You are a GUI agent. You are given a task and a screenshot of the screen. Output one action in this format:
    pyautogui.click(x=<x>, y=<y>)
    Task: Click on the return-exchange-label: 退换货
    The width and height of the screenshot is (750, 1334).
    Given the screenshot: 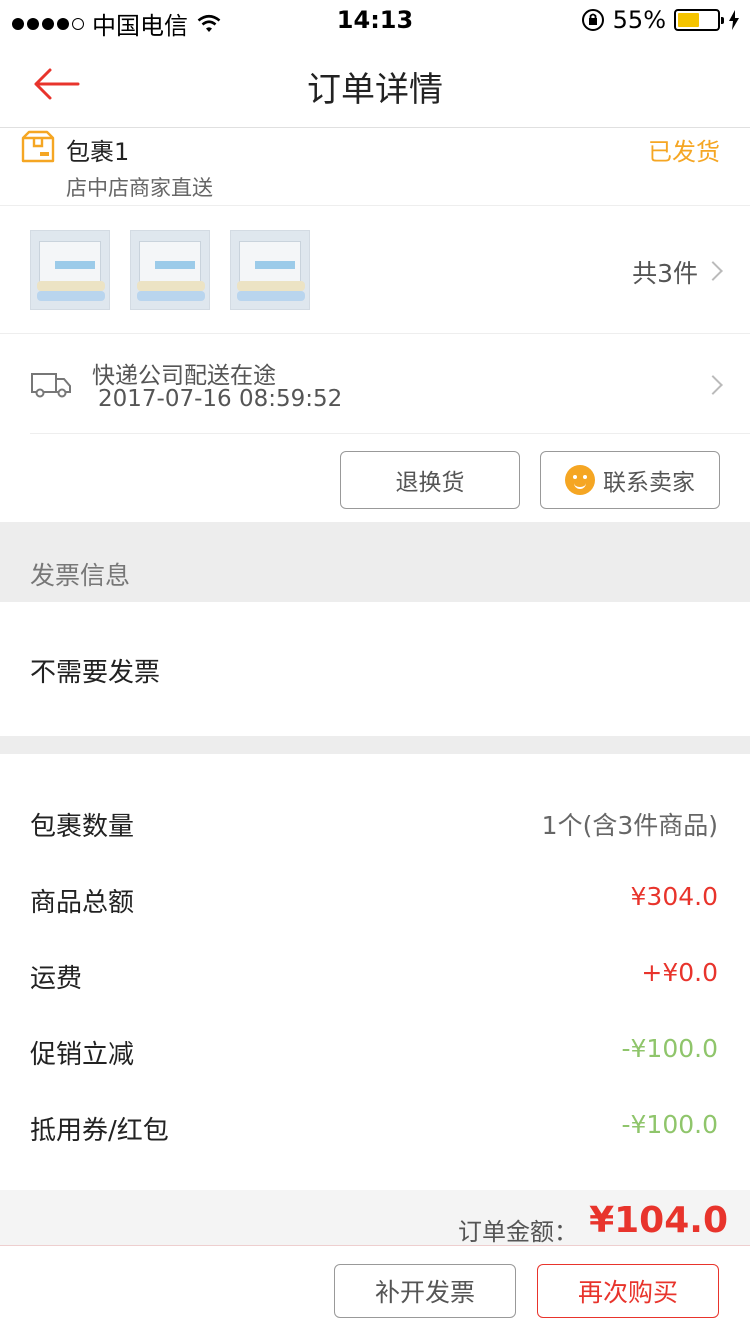 What is the action you would take?
    pyautogui.click(x=430, y=483)
    